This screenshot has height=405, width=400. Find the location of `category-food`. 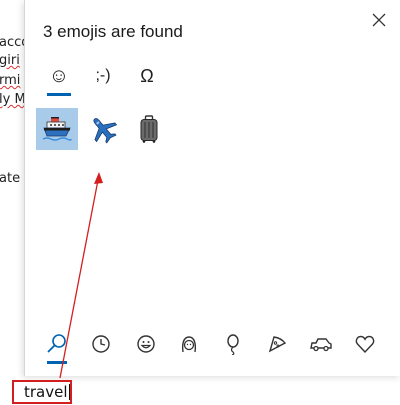

category-food is located at coordinates (277, 344).